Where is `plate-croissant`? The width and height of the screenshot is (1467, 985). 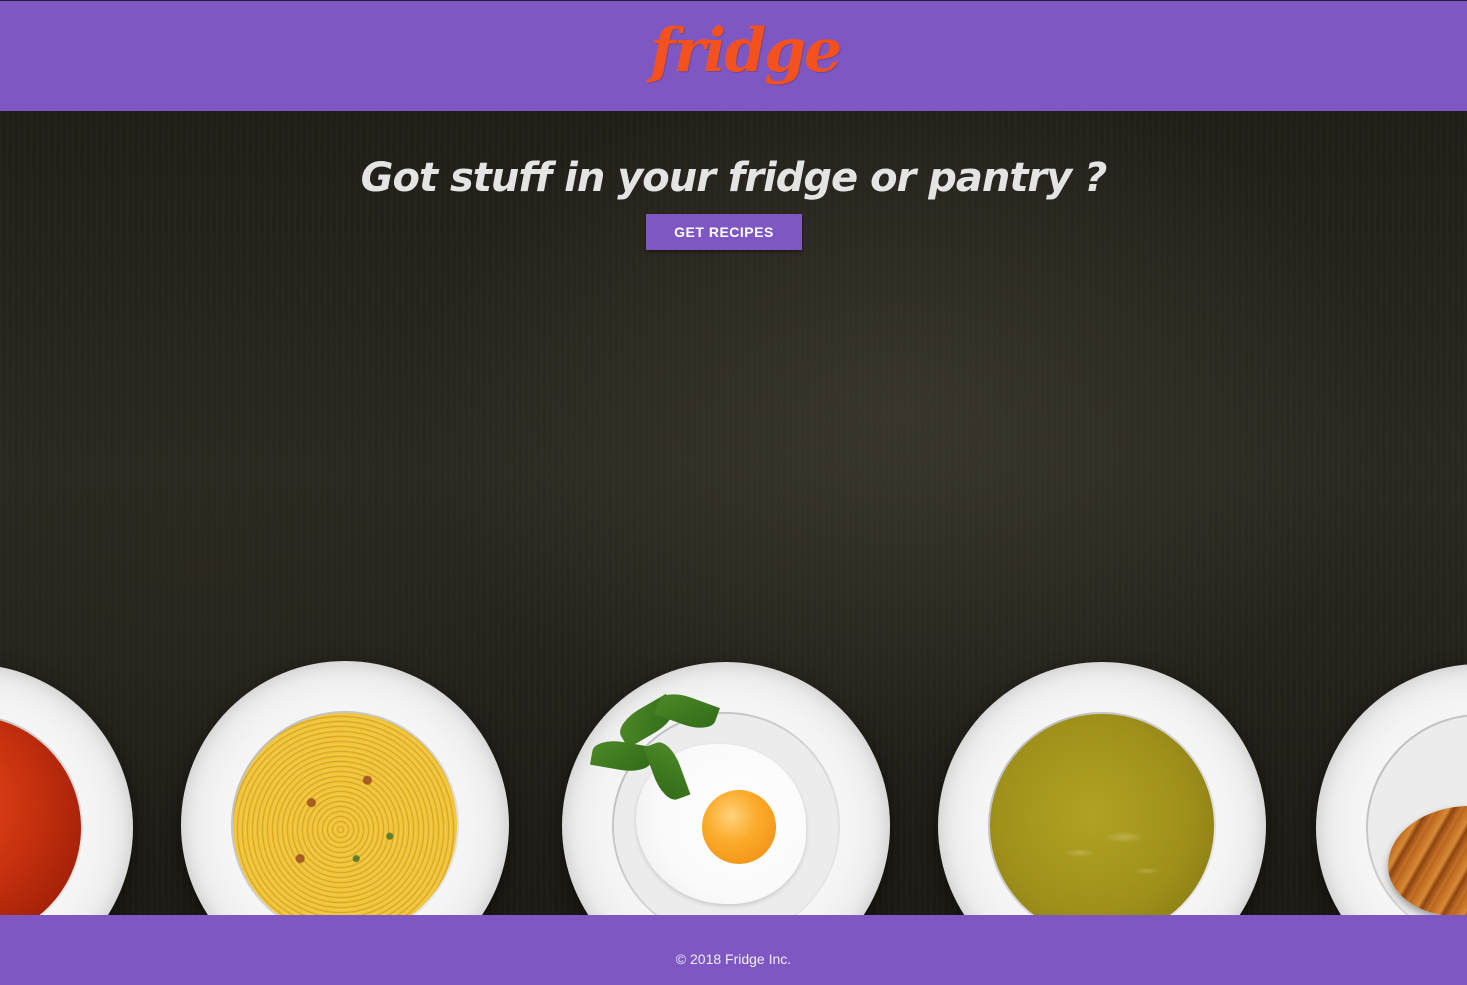 plate-croissant is located at coordinates (1391, 789).